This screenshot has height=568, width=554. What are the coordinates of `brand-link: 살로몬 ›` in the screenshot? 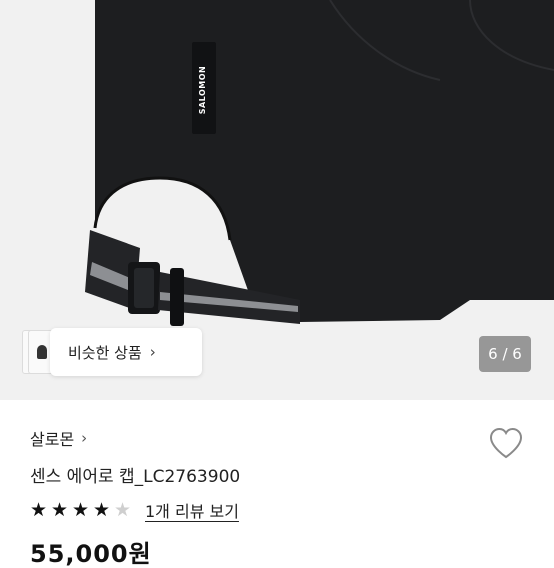 It's located at (58, 438).